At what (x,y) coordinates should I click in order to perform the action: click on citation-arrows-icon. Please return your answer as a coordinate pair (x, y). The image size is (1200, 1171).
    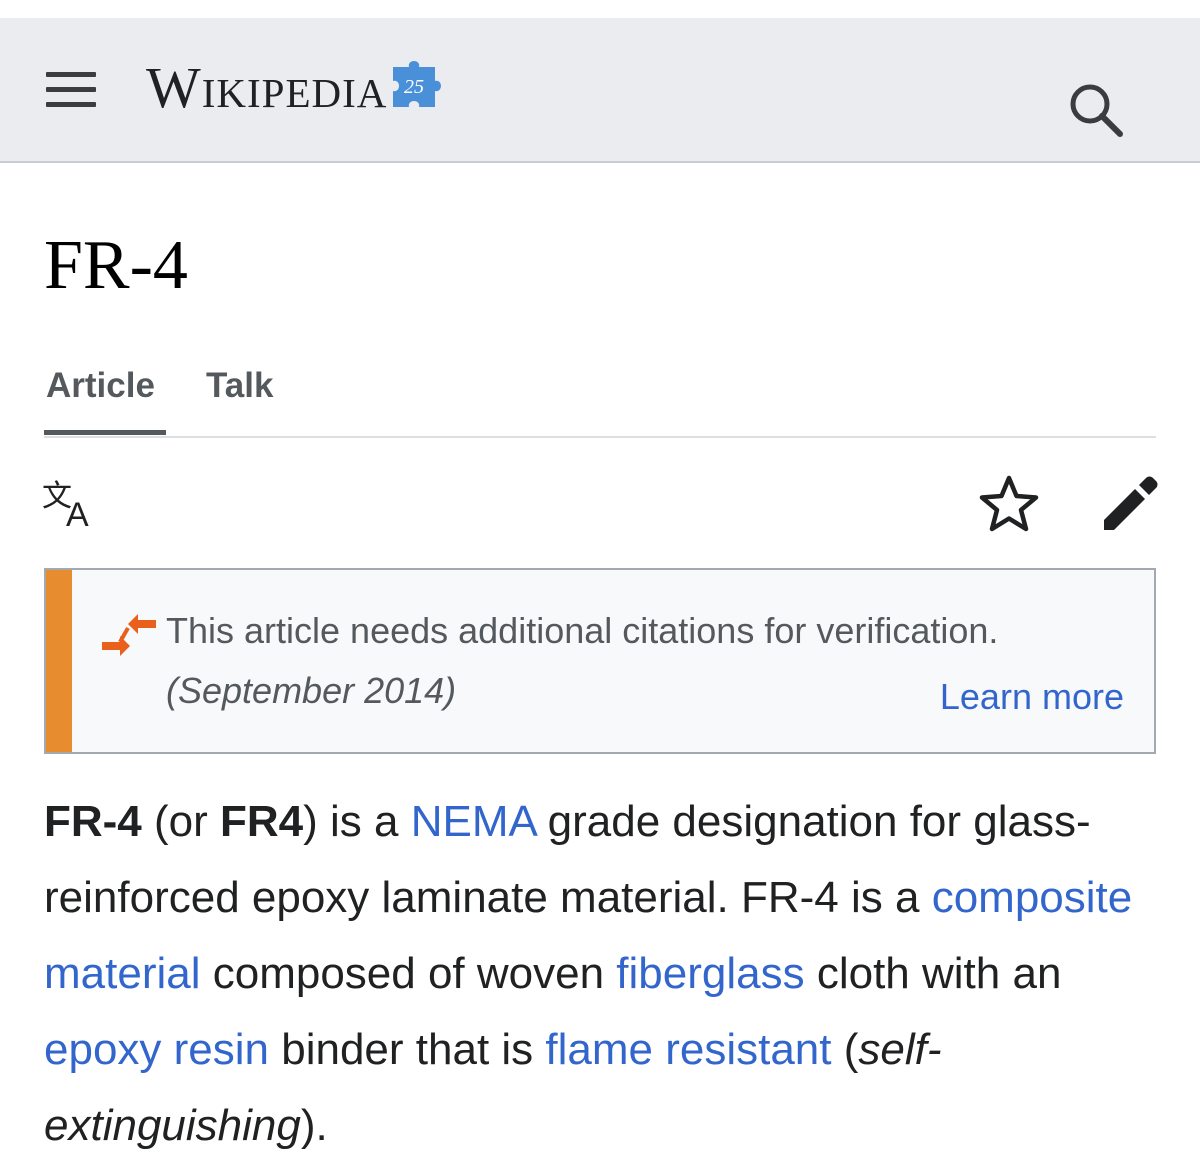
    Looking at the image, I should click on (129, 635).